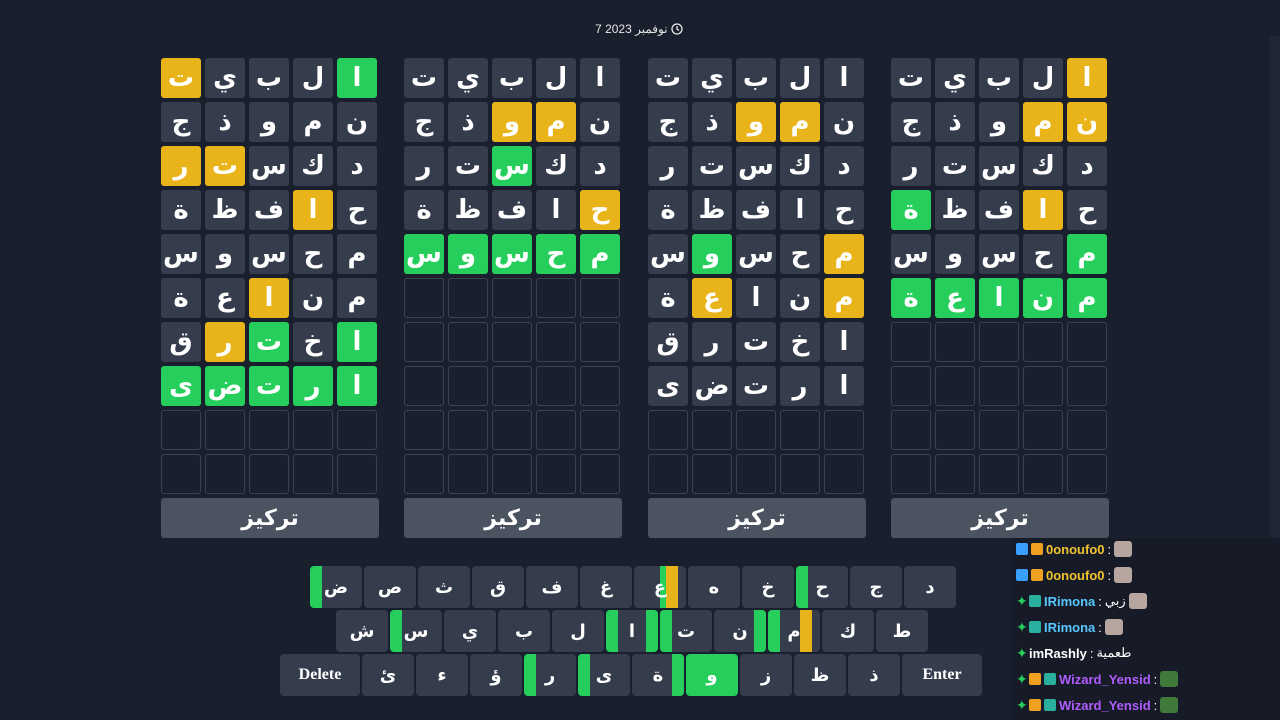 The height and width of the screenshot is (720, 1280). Describe the element at coordinates (416, 631) in the screenshot. I see `letter-key: س` at that location.